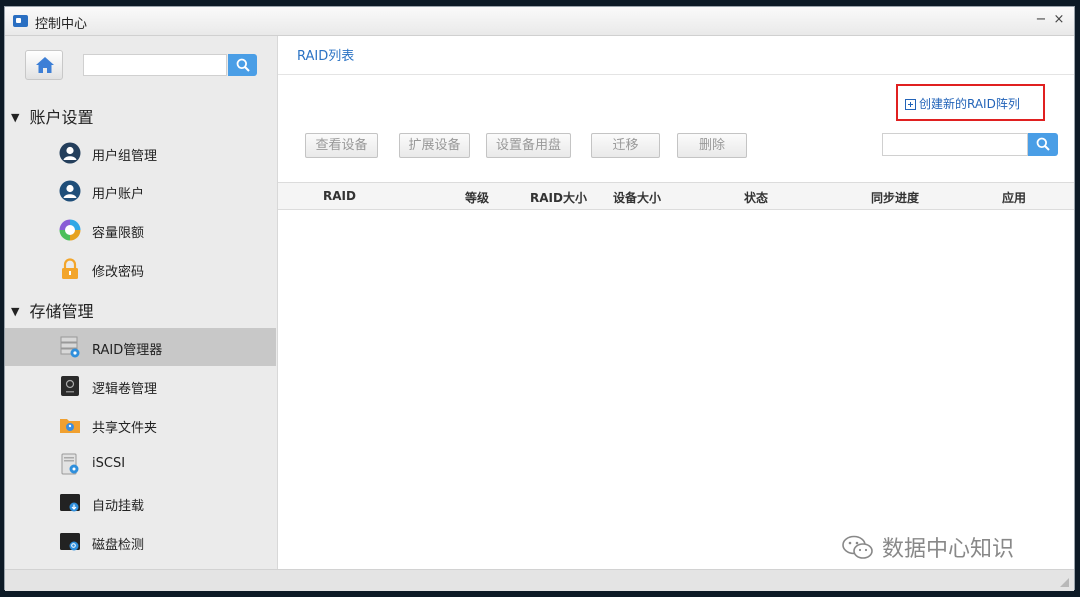 Image resolution: width=1080 pixels, height=597 pixels. What do you see at coordinates (969, 104) in the screenshot?
I see `create-raid-label: 创建新的RAID阵列` at bounding box center [969, 104].